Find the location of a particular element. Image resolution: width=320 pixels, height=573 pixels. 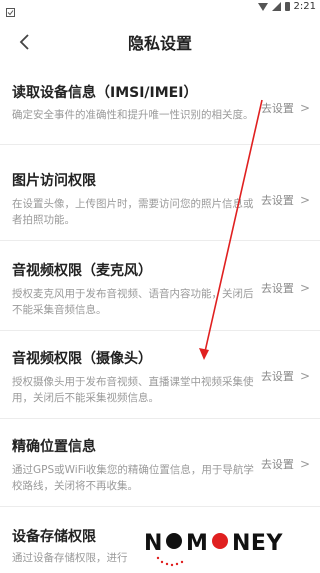

item-description: 在设置头像，上传图片时，需要访问您的照片信息或者拍照功能。 is located at coordinates (133, 212).